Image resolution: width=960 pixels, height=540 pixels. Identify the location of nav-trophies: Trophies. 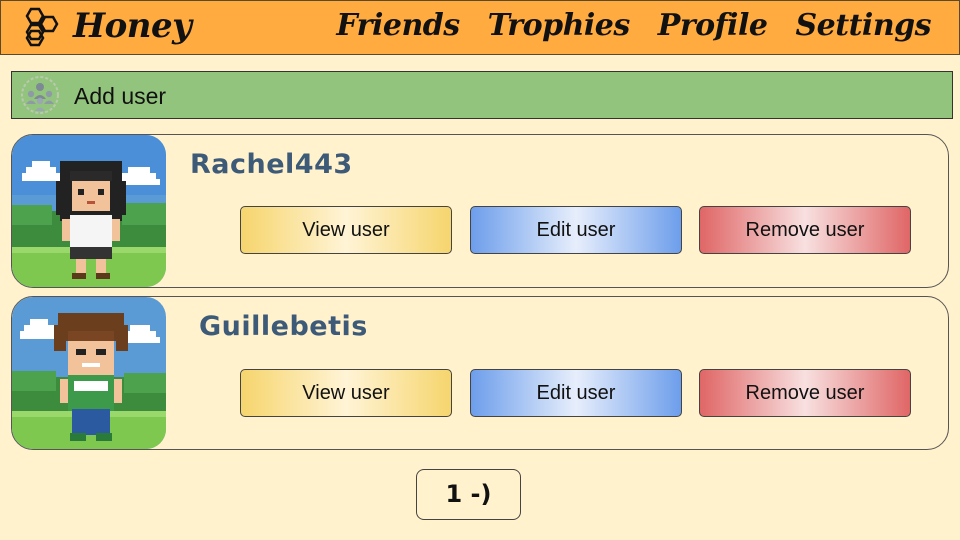
(559, 25).